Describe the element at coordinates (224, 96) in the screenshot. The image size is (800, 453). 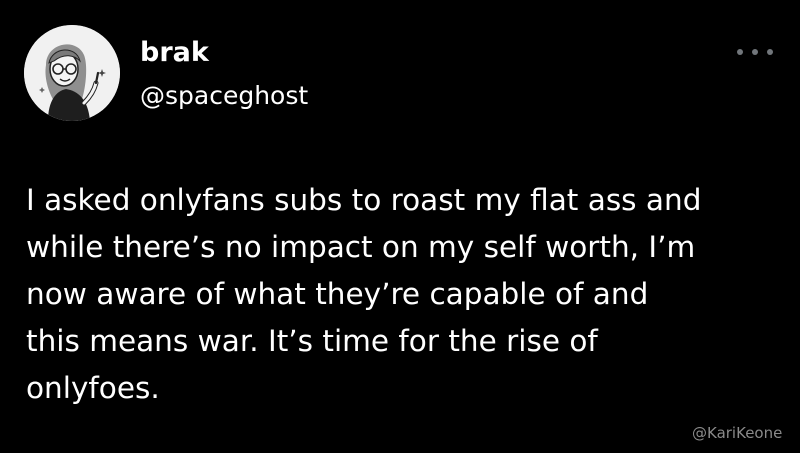
I see `author-handle: @spaceghost` at that location.